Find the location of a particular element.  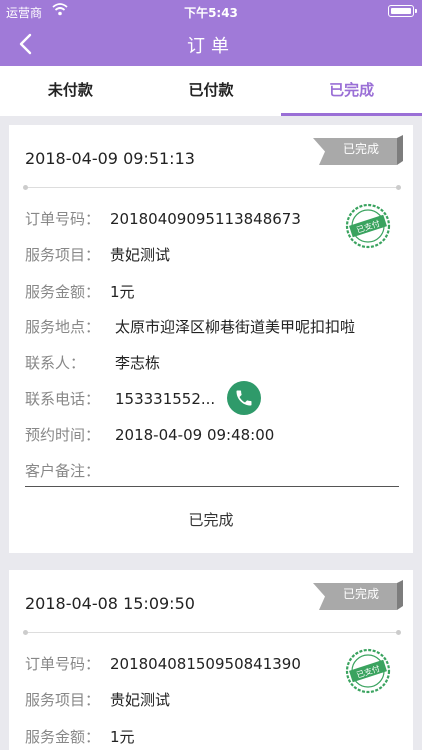

nav-bar: 运营商 下午5:43 订单 is located at coordinates (211, 33).